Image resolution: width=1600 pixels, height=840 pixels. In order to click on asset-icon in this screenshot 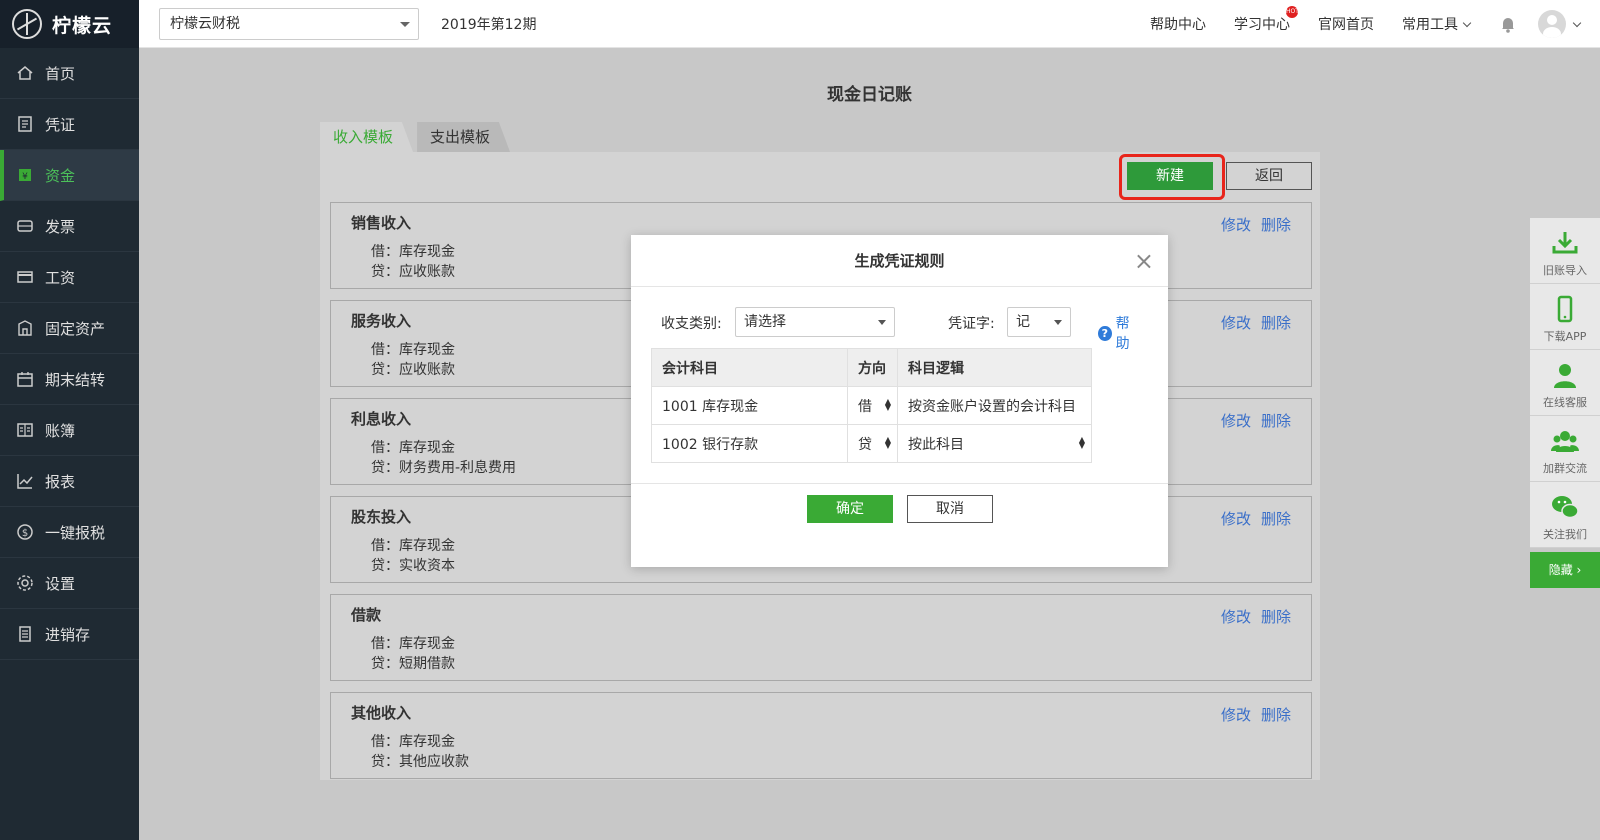, I will do `click(25, 328)`.